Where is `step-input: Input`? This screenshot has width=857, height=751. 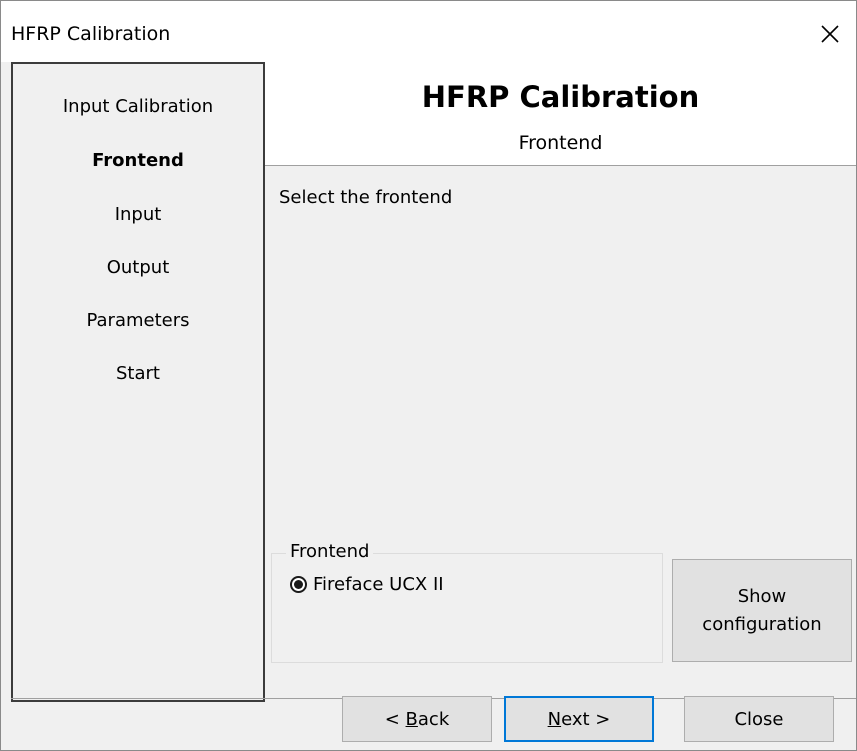 step-input: Input is located at coordinates (138, 214).